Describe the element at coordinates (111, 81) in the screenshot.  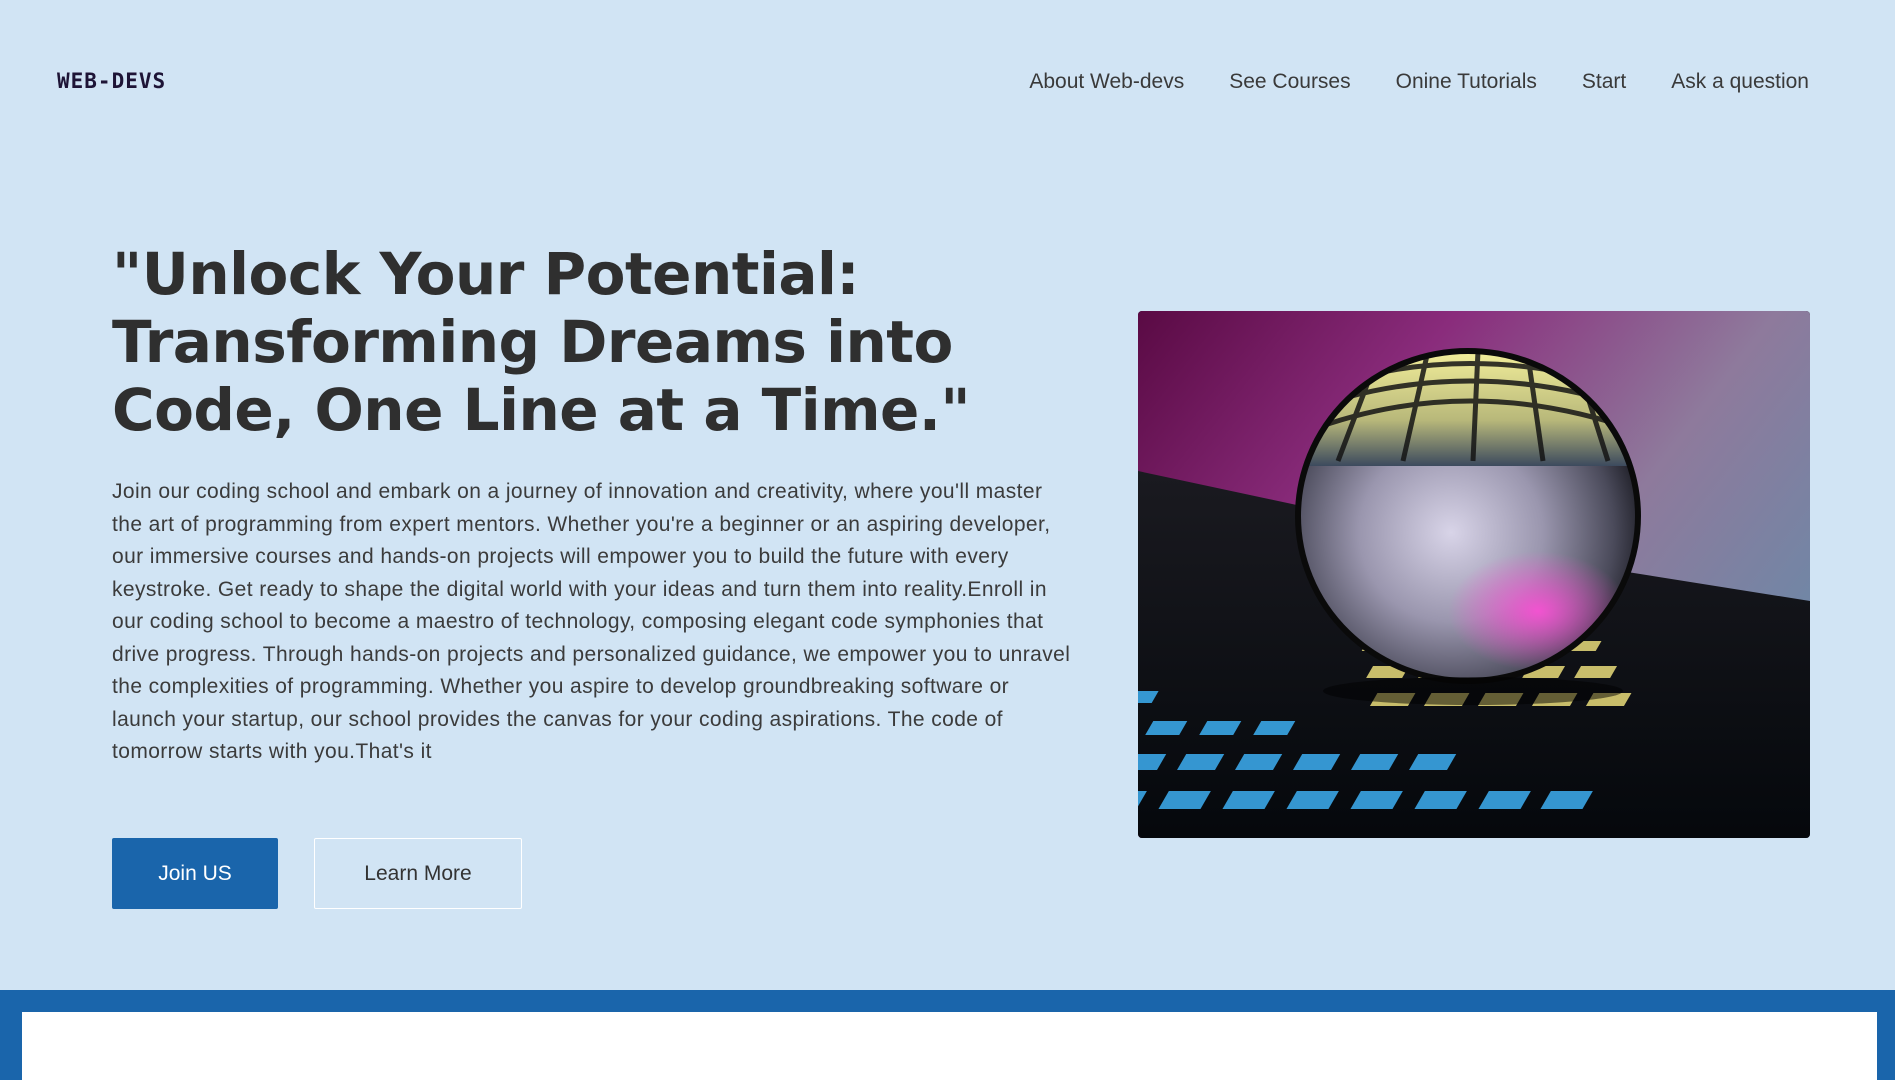
I see `site-logo: WEB-DEVS` at that location.